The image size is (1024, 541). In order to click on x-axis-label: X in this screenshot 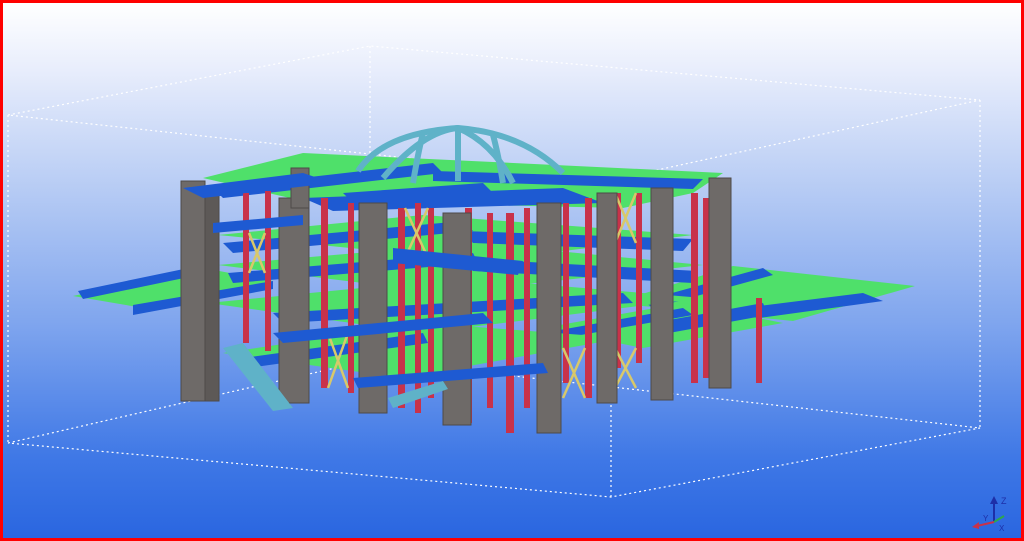, I will do `click(1002, 528)`.